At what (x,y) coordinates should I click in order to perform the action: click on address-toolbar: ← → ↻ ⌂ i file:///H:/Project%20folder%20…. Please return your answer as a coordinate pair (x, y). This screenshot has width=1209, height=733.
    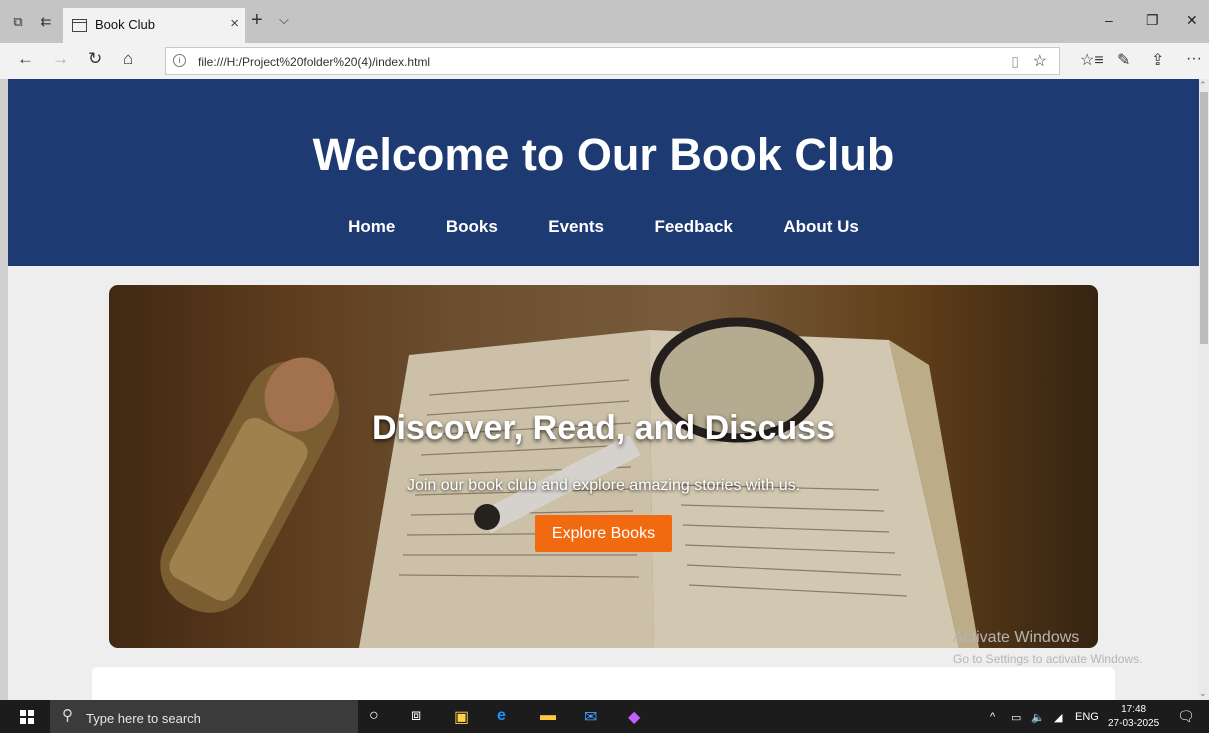
    Looking at the image, I should click on (604, 61).